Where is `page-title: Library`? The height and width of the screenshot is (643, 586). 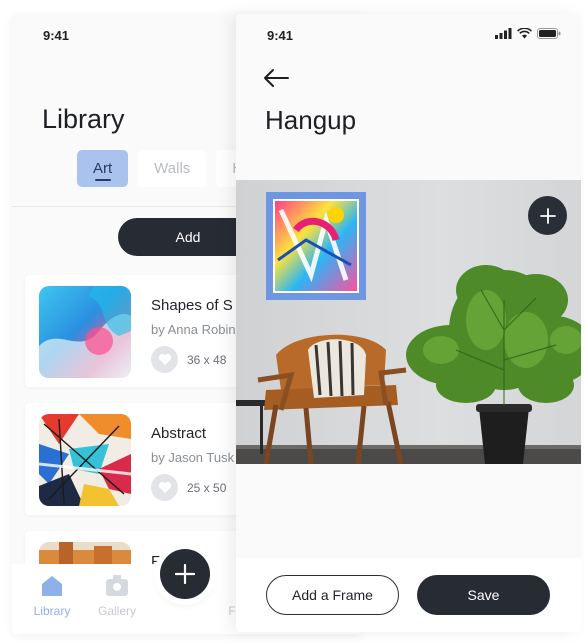 page-title: Library is located at coordinates (83, 119).